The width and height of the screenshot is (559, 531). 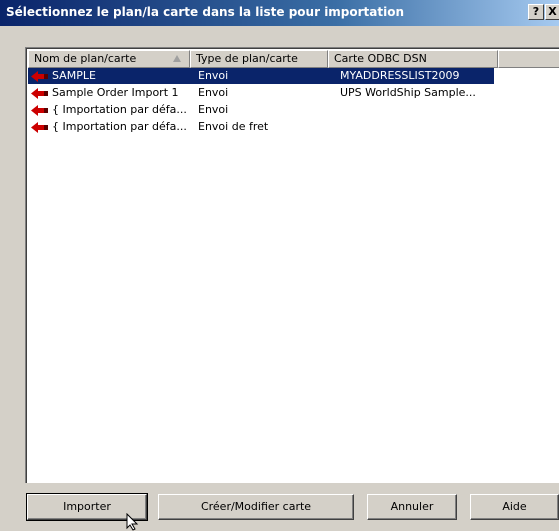 I want to click on row-dsn: MYADDRESSLIST2009, so click(x=400, y=75).